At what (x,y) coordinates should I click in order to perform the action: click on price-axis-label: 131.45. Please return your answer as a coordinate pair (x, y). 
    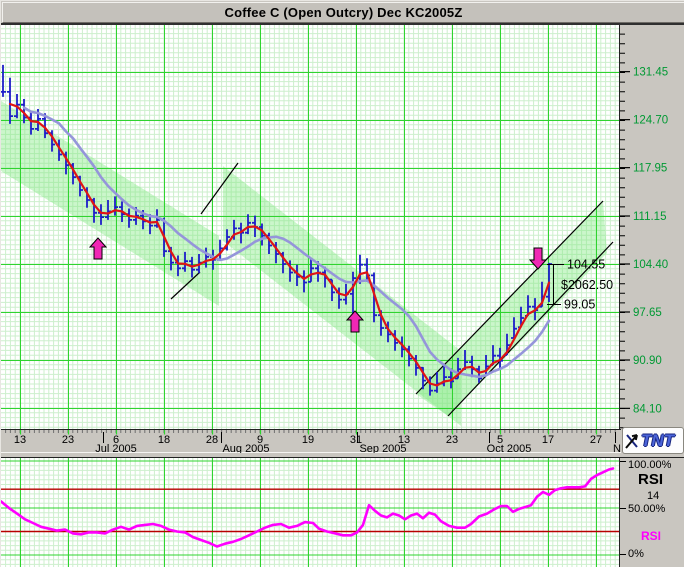
    Looking at the image, I should click on (650, 73).